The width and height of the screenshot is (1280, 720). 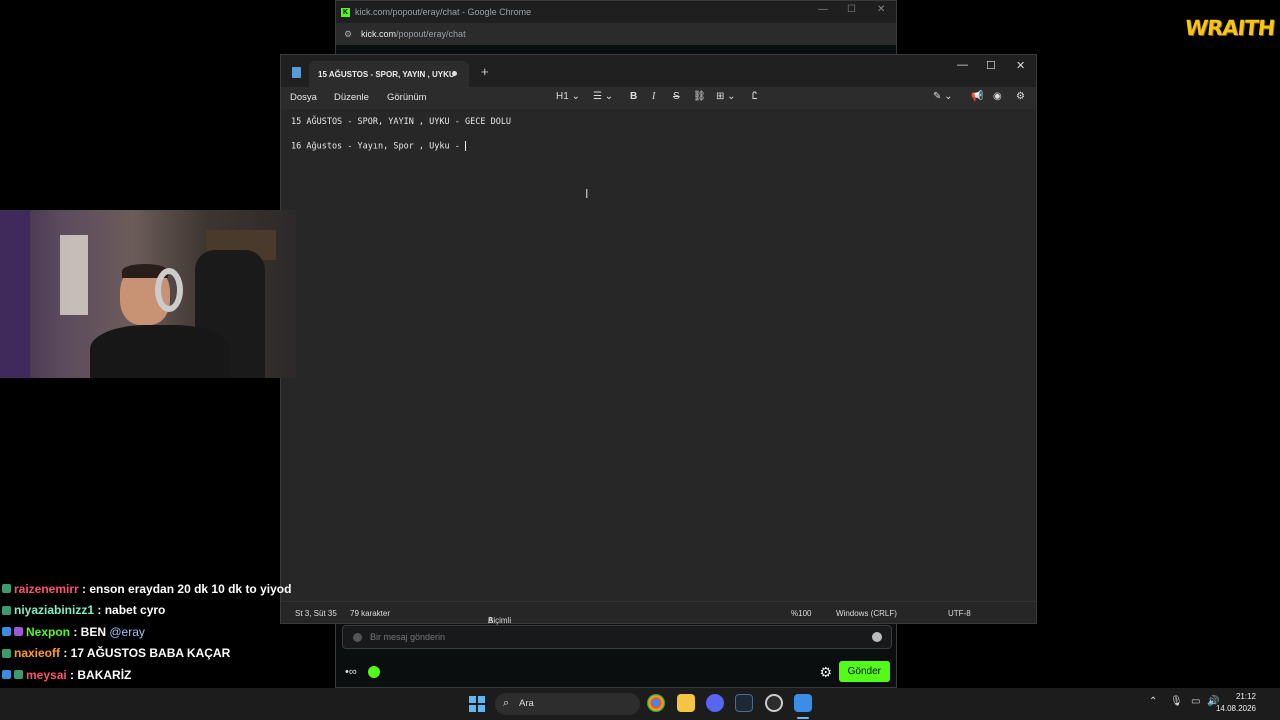 I want to click on copilot-icon: ✎ ⌄, so click(x=943, y=96).